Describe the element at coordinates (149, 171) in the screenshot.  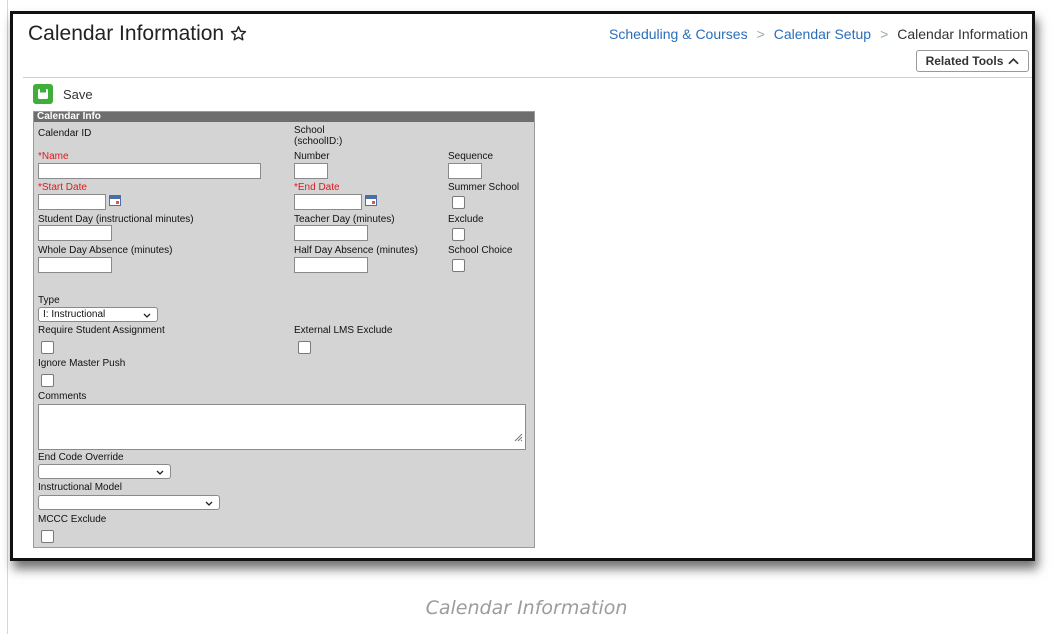
I see `name-input` at that location.